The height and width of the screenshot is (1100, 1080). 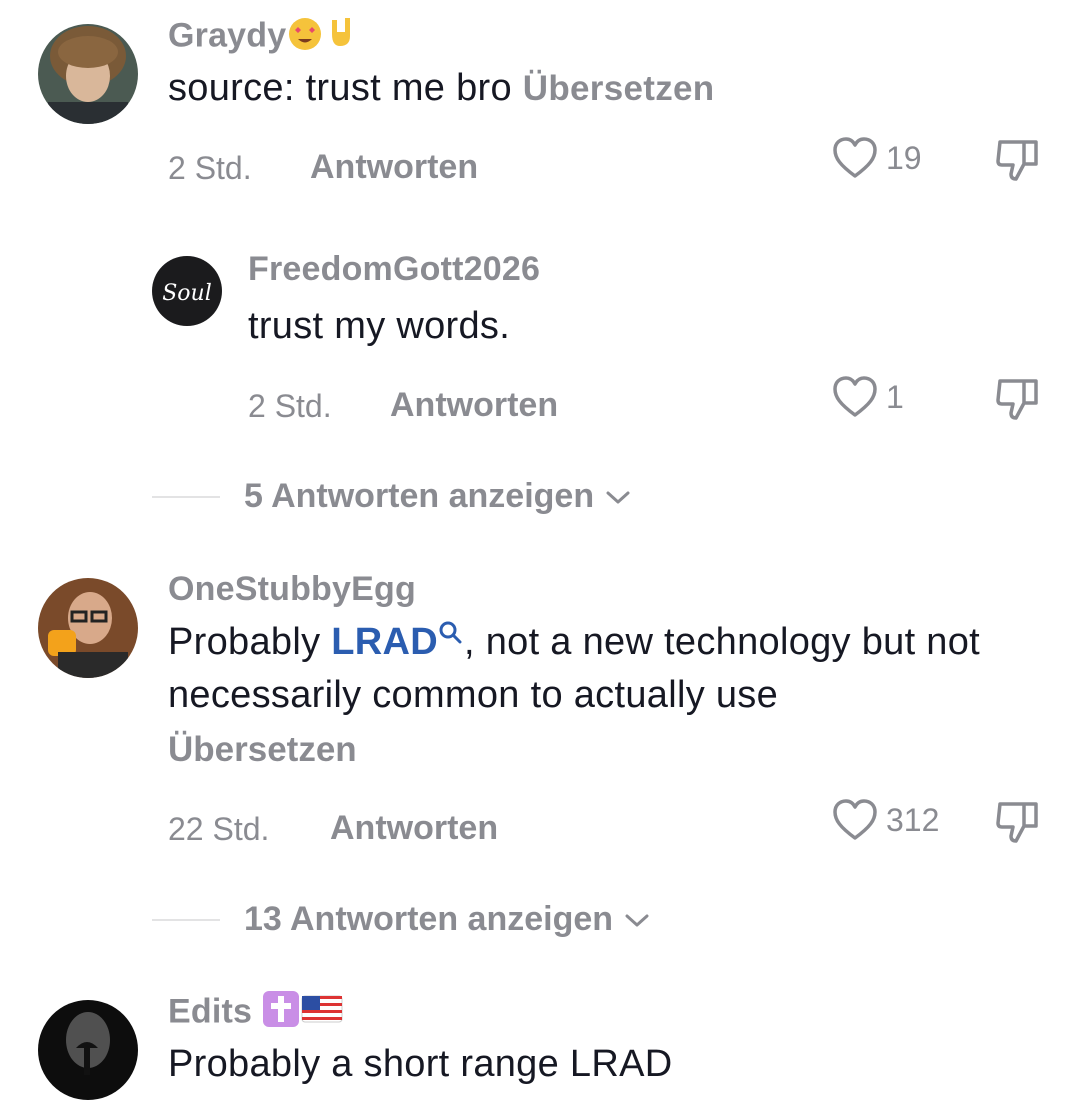 I want to click on like-count: 1, so click(x=895, y=396).